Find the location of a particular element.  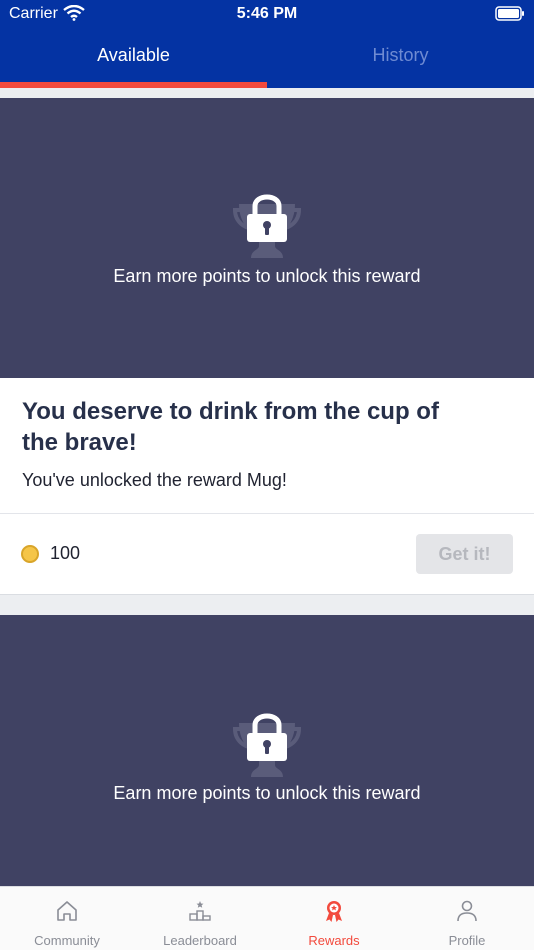

ribbon-icon is located at coordinates (334, 911).